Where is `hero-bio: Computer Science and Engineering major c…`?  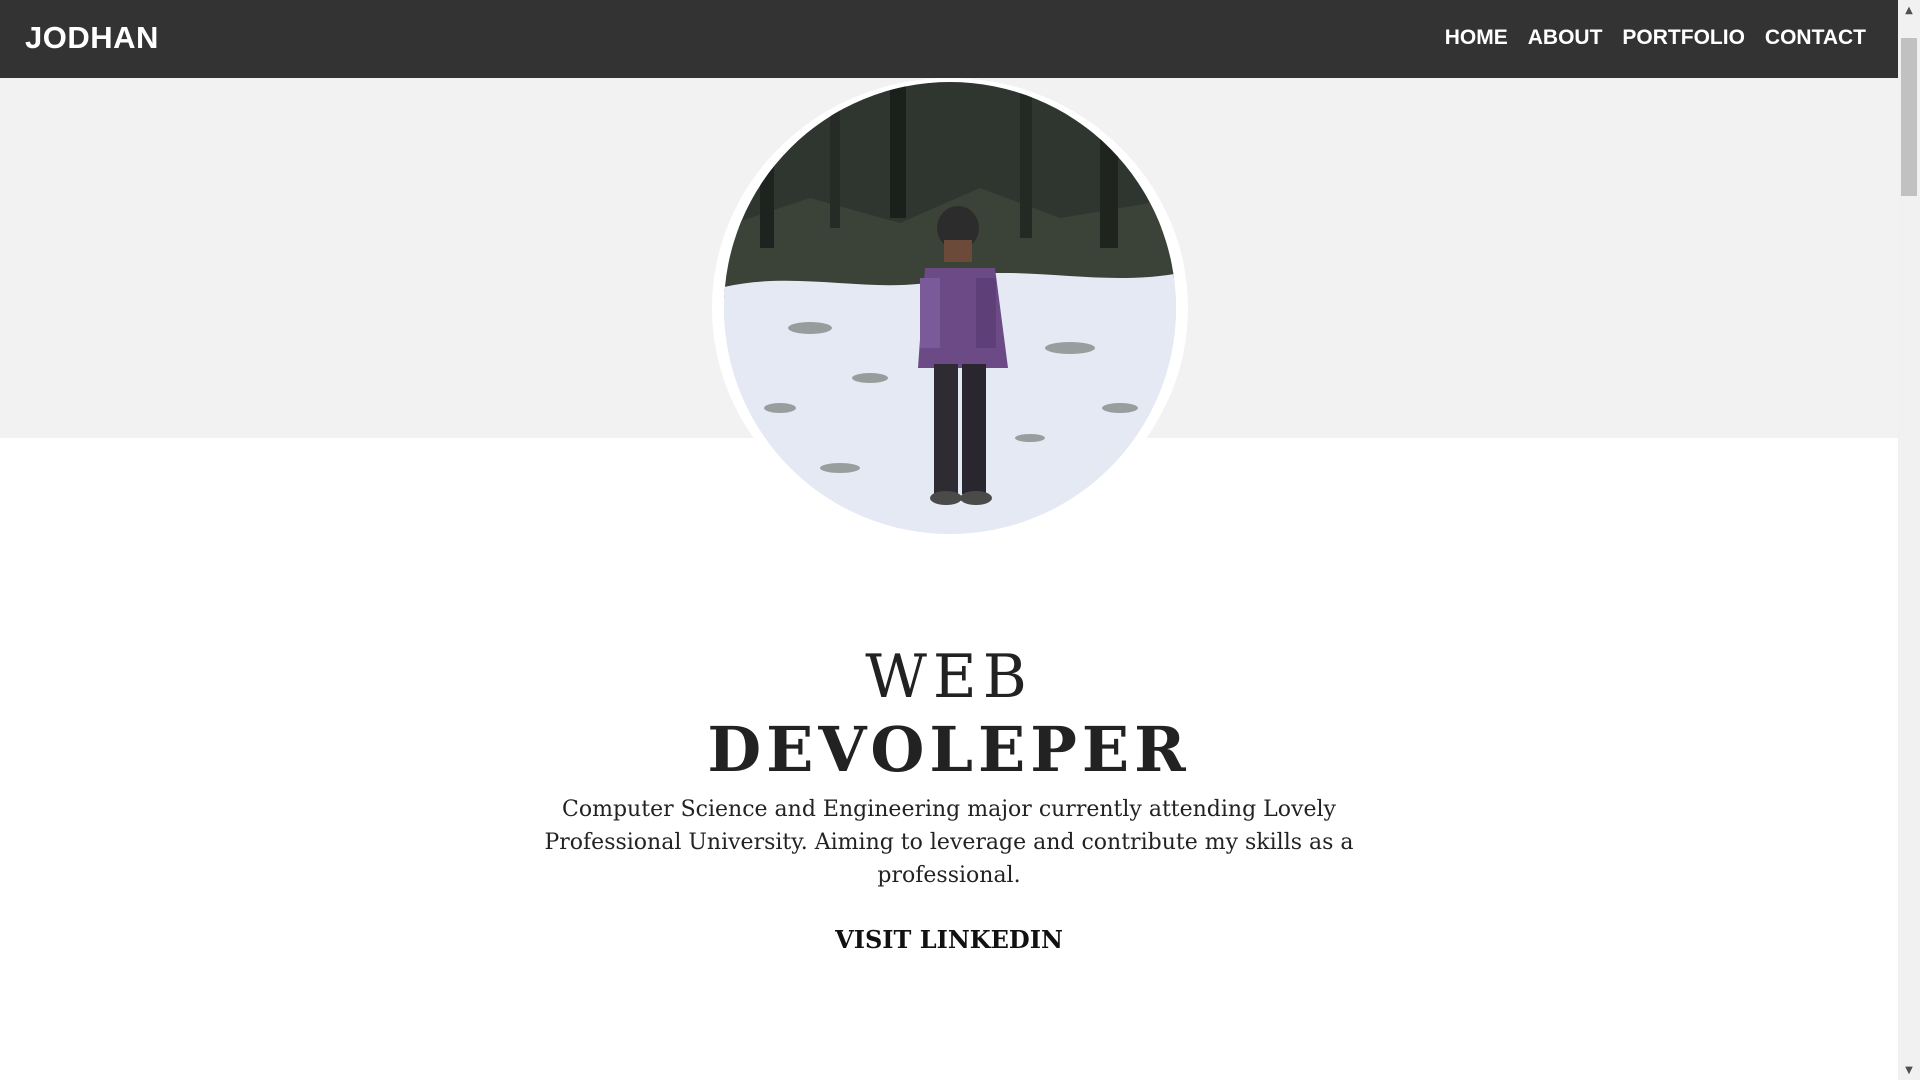 hero-bio: Computer Science and Engineering major c… is located at coordinates (949, 842).